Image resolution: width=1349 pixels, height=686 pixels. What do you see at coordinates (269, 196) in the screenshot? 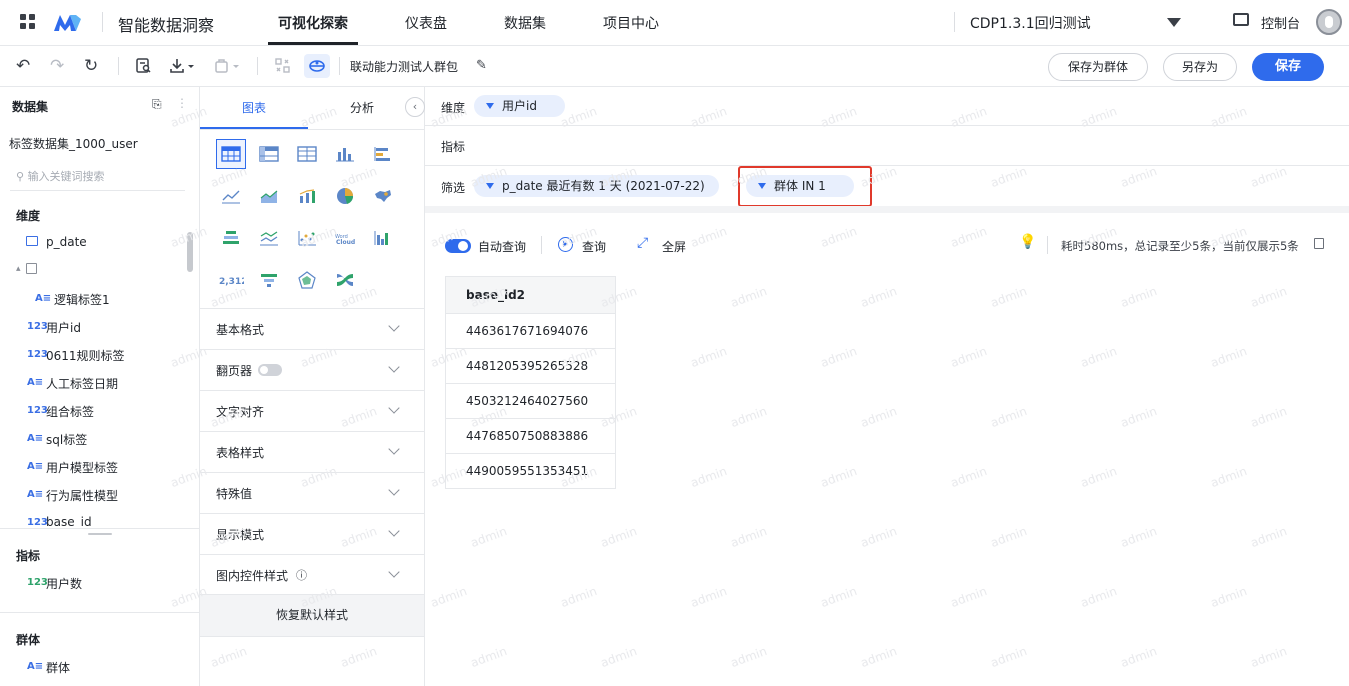
I see `area-chart-icon` at bounding box center [269, 196].